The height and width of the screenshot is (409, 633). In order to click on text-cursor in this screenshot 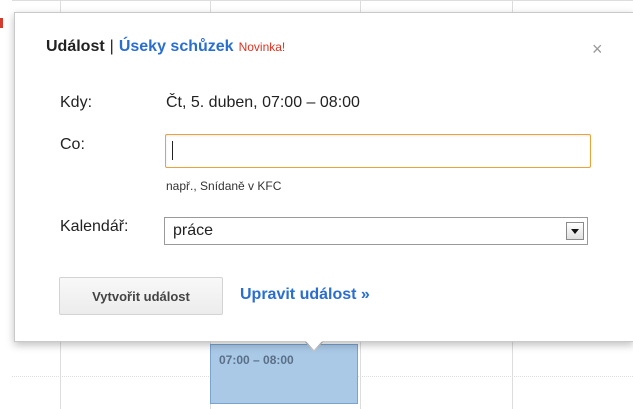, I will do `click(172, 150)`.